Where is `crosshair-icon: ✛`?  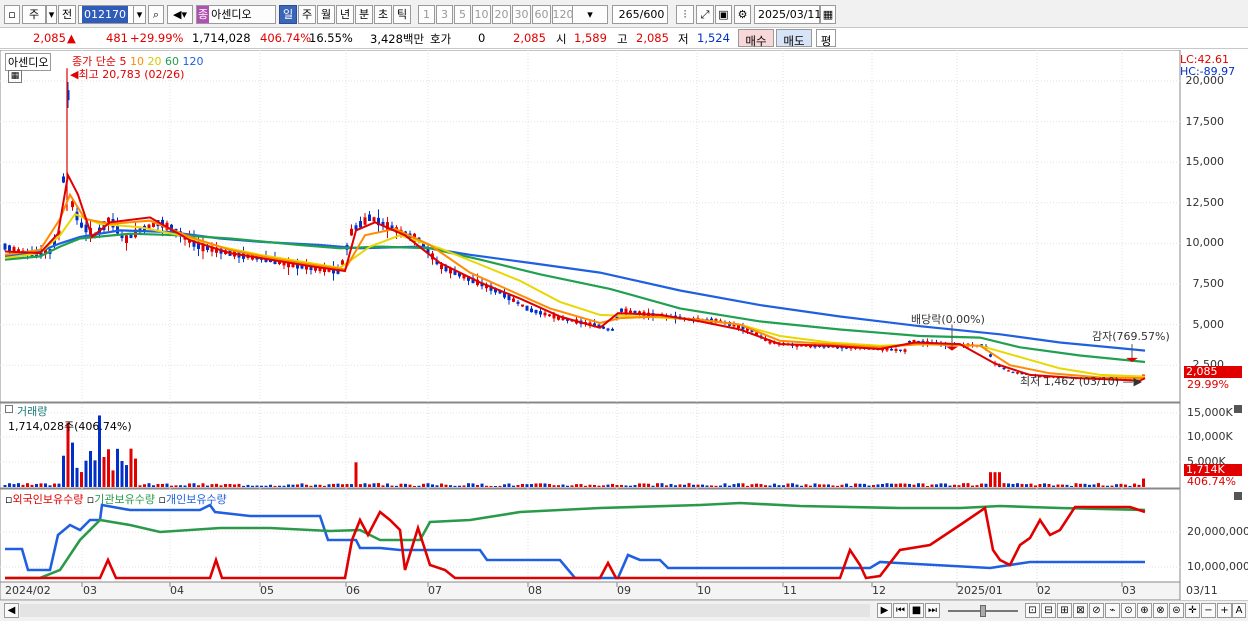 crosshair-icon: ✛ is located at coordinates (1192, 610).